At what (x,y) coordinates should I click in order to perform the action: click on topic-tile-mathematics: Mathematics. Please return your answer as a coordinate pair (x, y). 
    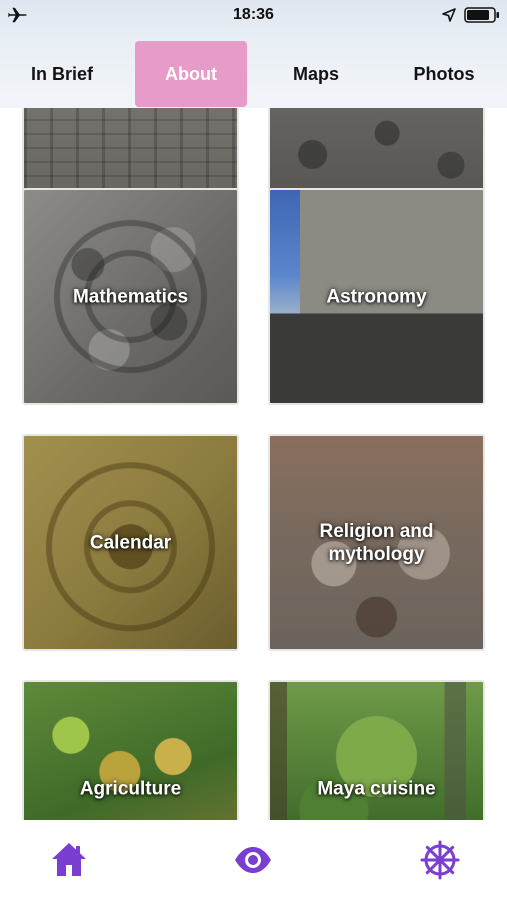
    Looking at the image, I should click on (130, 296).